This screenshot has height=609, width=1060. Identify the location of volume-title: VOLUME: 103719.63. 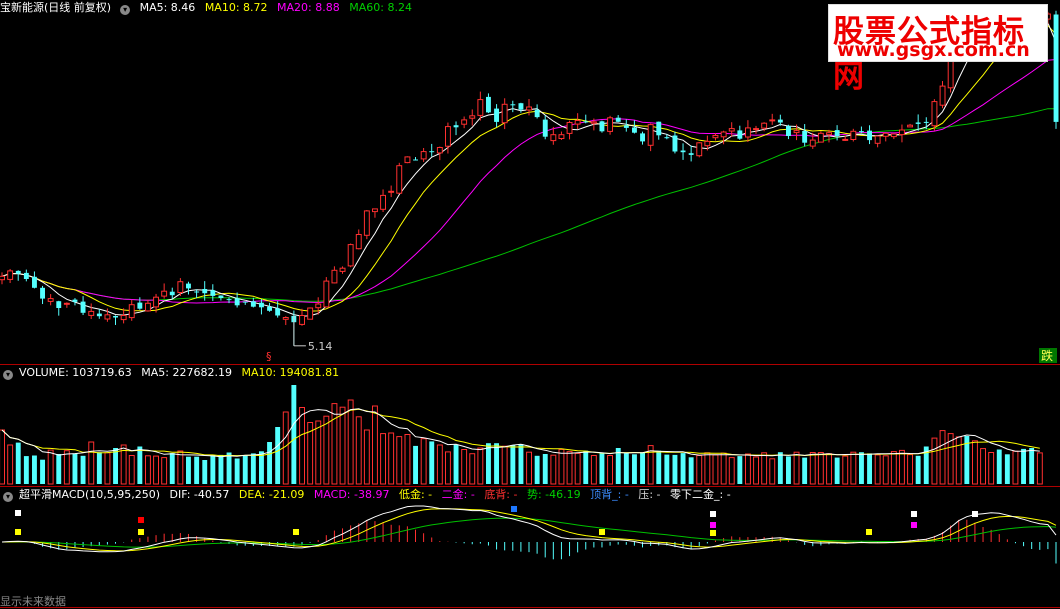
(75, 372).